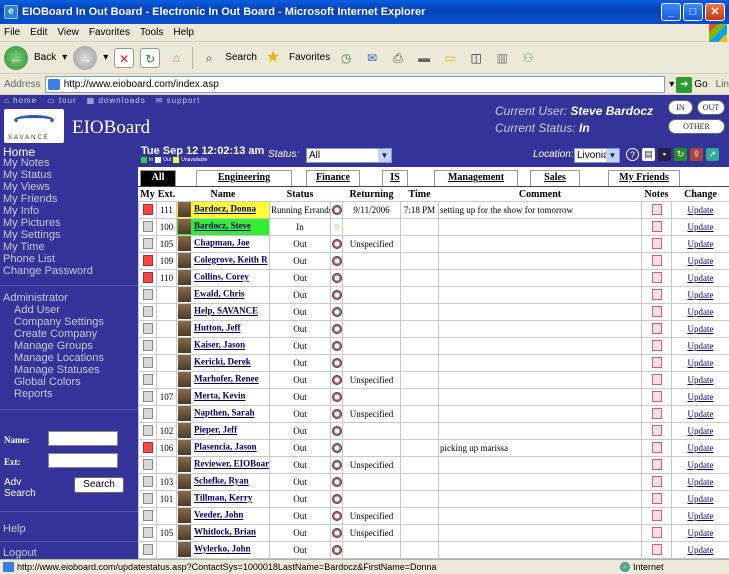 The image size is (729, 574). I want to click on user-name-link: Tillman, Kerry, so click(223, 498).